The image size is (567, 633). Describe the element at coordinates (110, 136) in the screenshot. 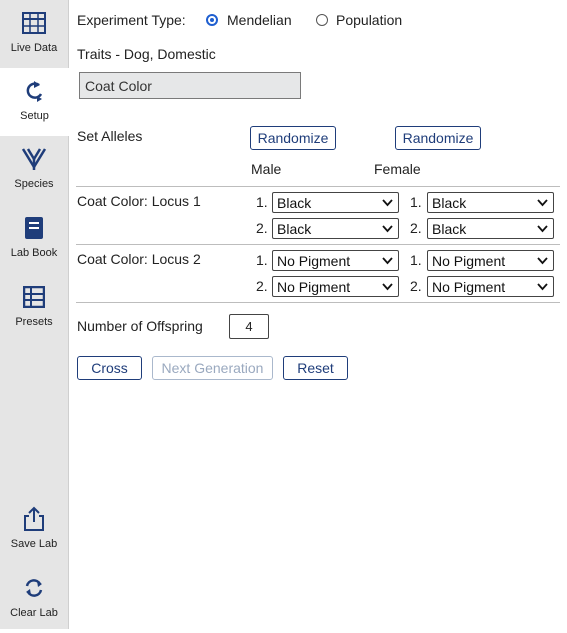

I see `set-alleles-title: Set Alleles` at that location.